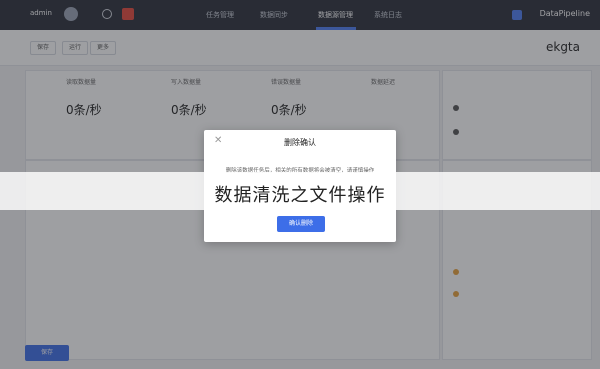  What do you see at coordinates (301, 224) in the screenshot?
I see `dialog-confirm-button: 确认删除` at bounding box center [301, 224].